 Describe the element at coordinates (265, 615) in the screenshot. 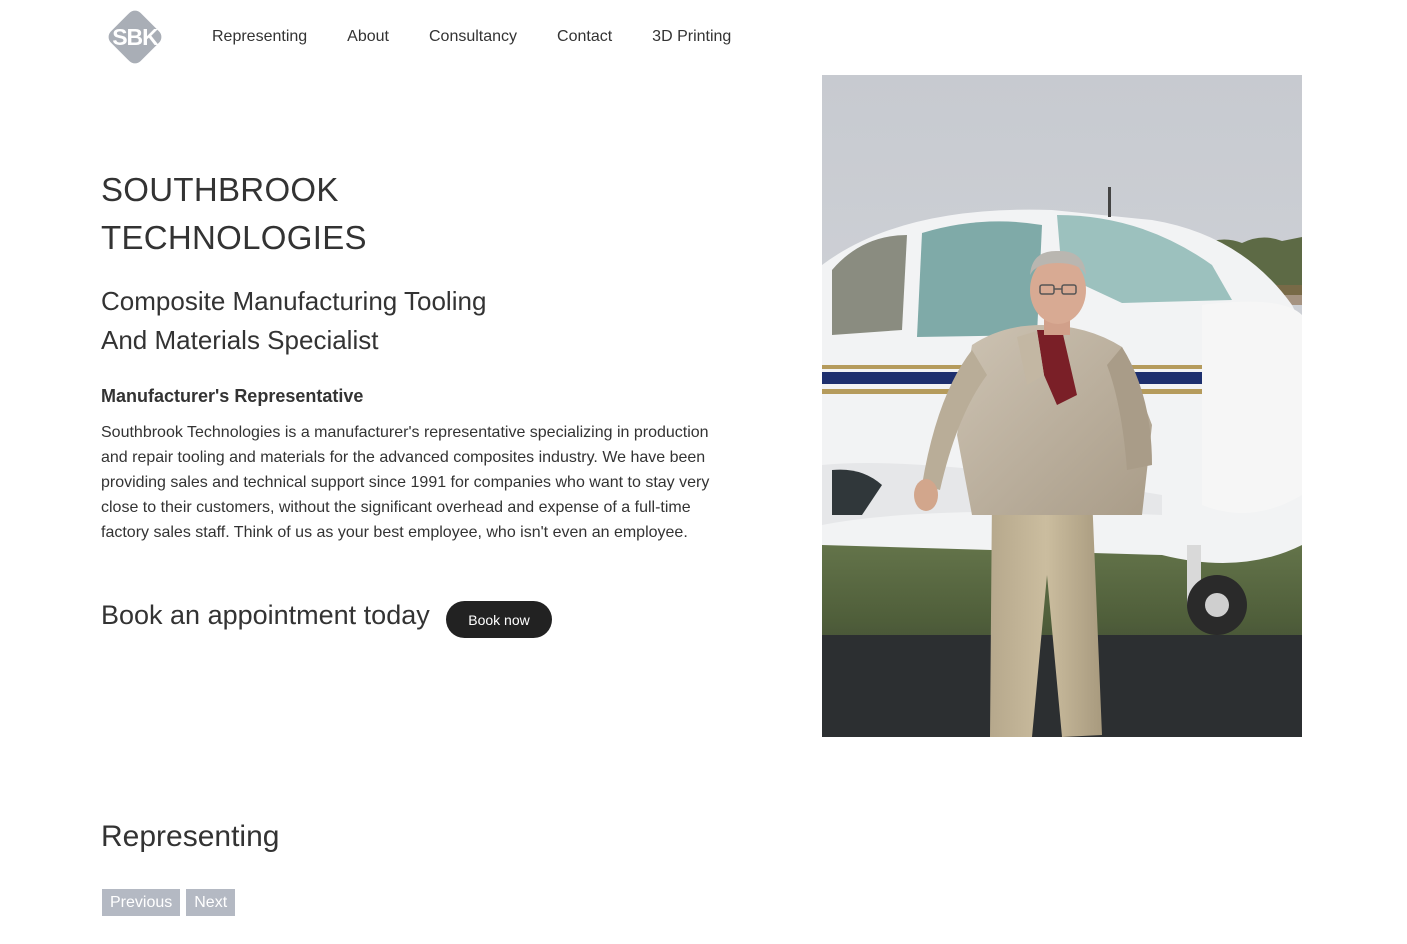

I see `cta-text: Book an appointment today` at that location.